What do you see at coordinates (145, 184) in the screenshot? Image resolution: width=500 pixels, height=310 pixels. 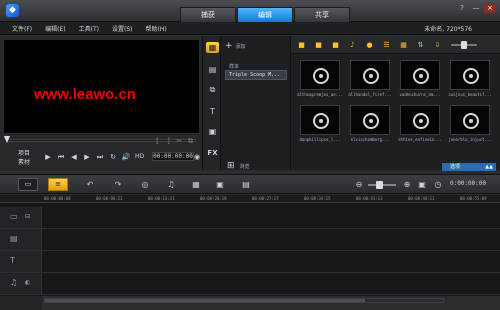 I see `record-capture-icon: ◎` at bounding box center [145, 184].